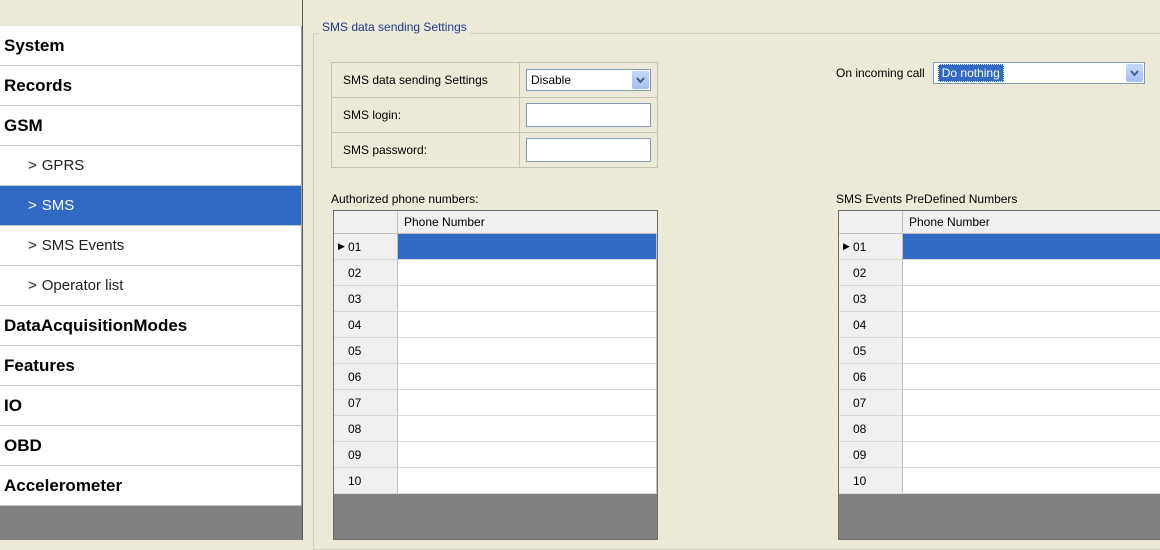 This screenshot has height=550, width=1160. Describe the element at coordinates (151, 446) in the screenshot. I see `sidebar-item-obd: OBD` at that location.